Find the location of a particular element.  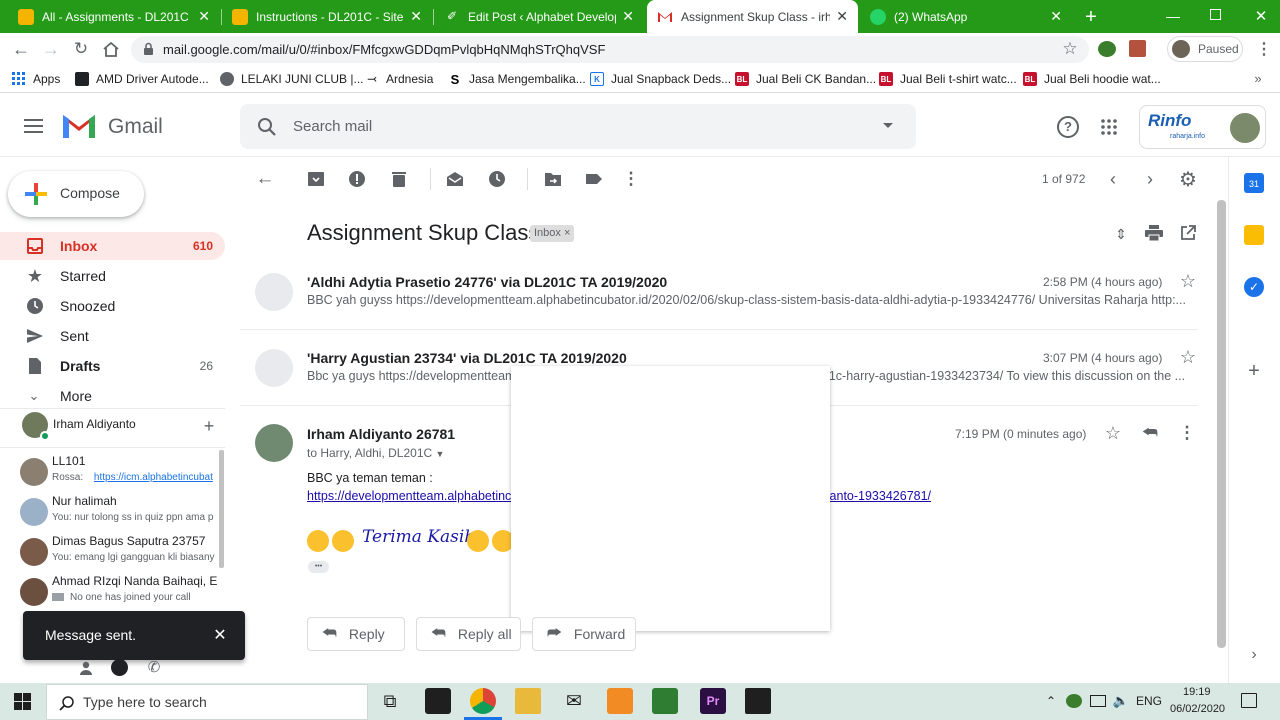

task-view-icon: ⧉ is located at coordinates (390, 701).